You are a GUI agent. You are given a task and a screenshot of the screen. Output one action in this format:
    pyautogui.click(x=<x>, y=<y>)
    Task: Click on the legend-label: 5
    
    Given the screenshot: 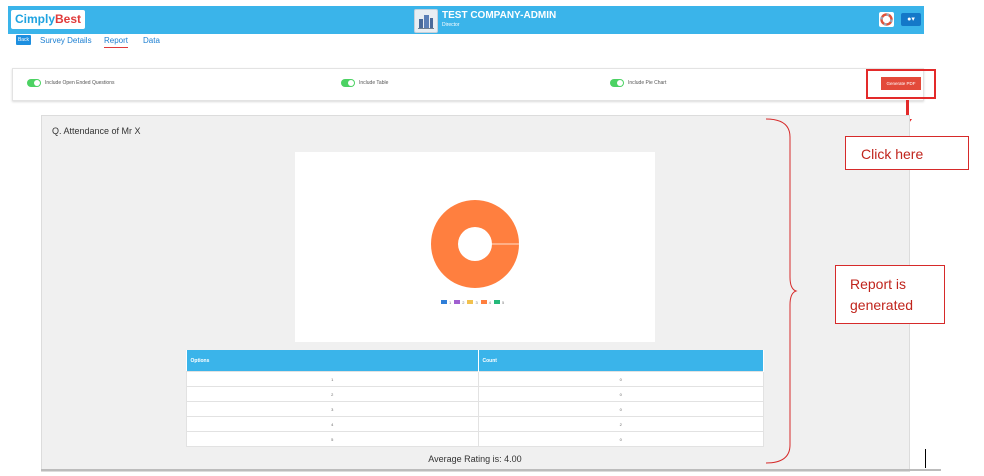 What is the action you would take?
    pyautogui.click(x=503, y=302)
    